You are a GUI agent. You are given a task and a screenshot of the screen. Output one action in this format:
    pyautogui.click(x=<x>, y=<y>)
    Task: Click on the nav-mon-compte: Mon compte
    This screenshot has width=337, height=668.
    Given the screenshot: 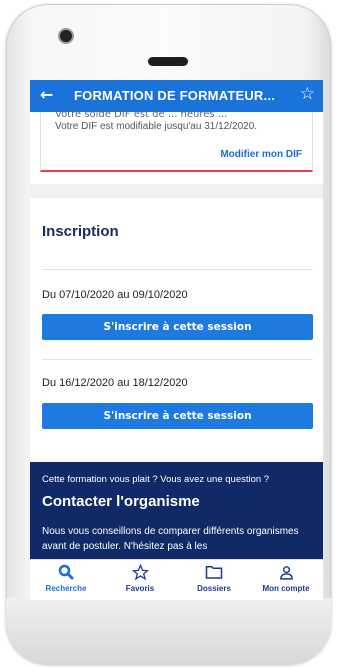 What is the action you would take?
    pyautogui.click(x=286, y=580)
    